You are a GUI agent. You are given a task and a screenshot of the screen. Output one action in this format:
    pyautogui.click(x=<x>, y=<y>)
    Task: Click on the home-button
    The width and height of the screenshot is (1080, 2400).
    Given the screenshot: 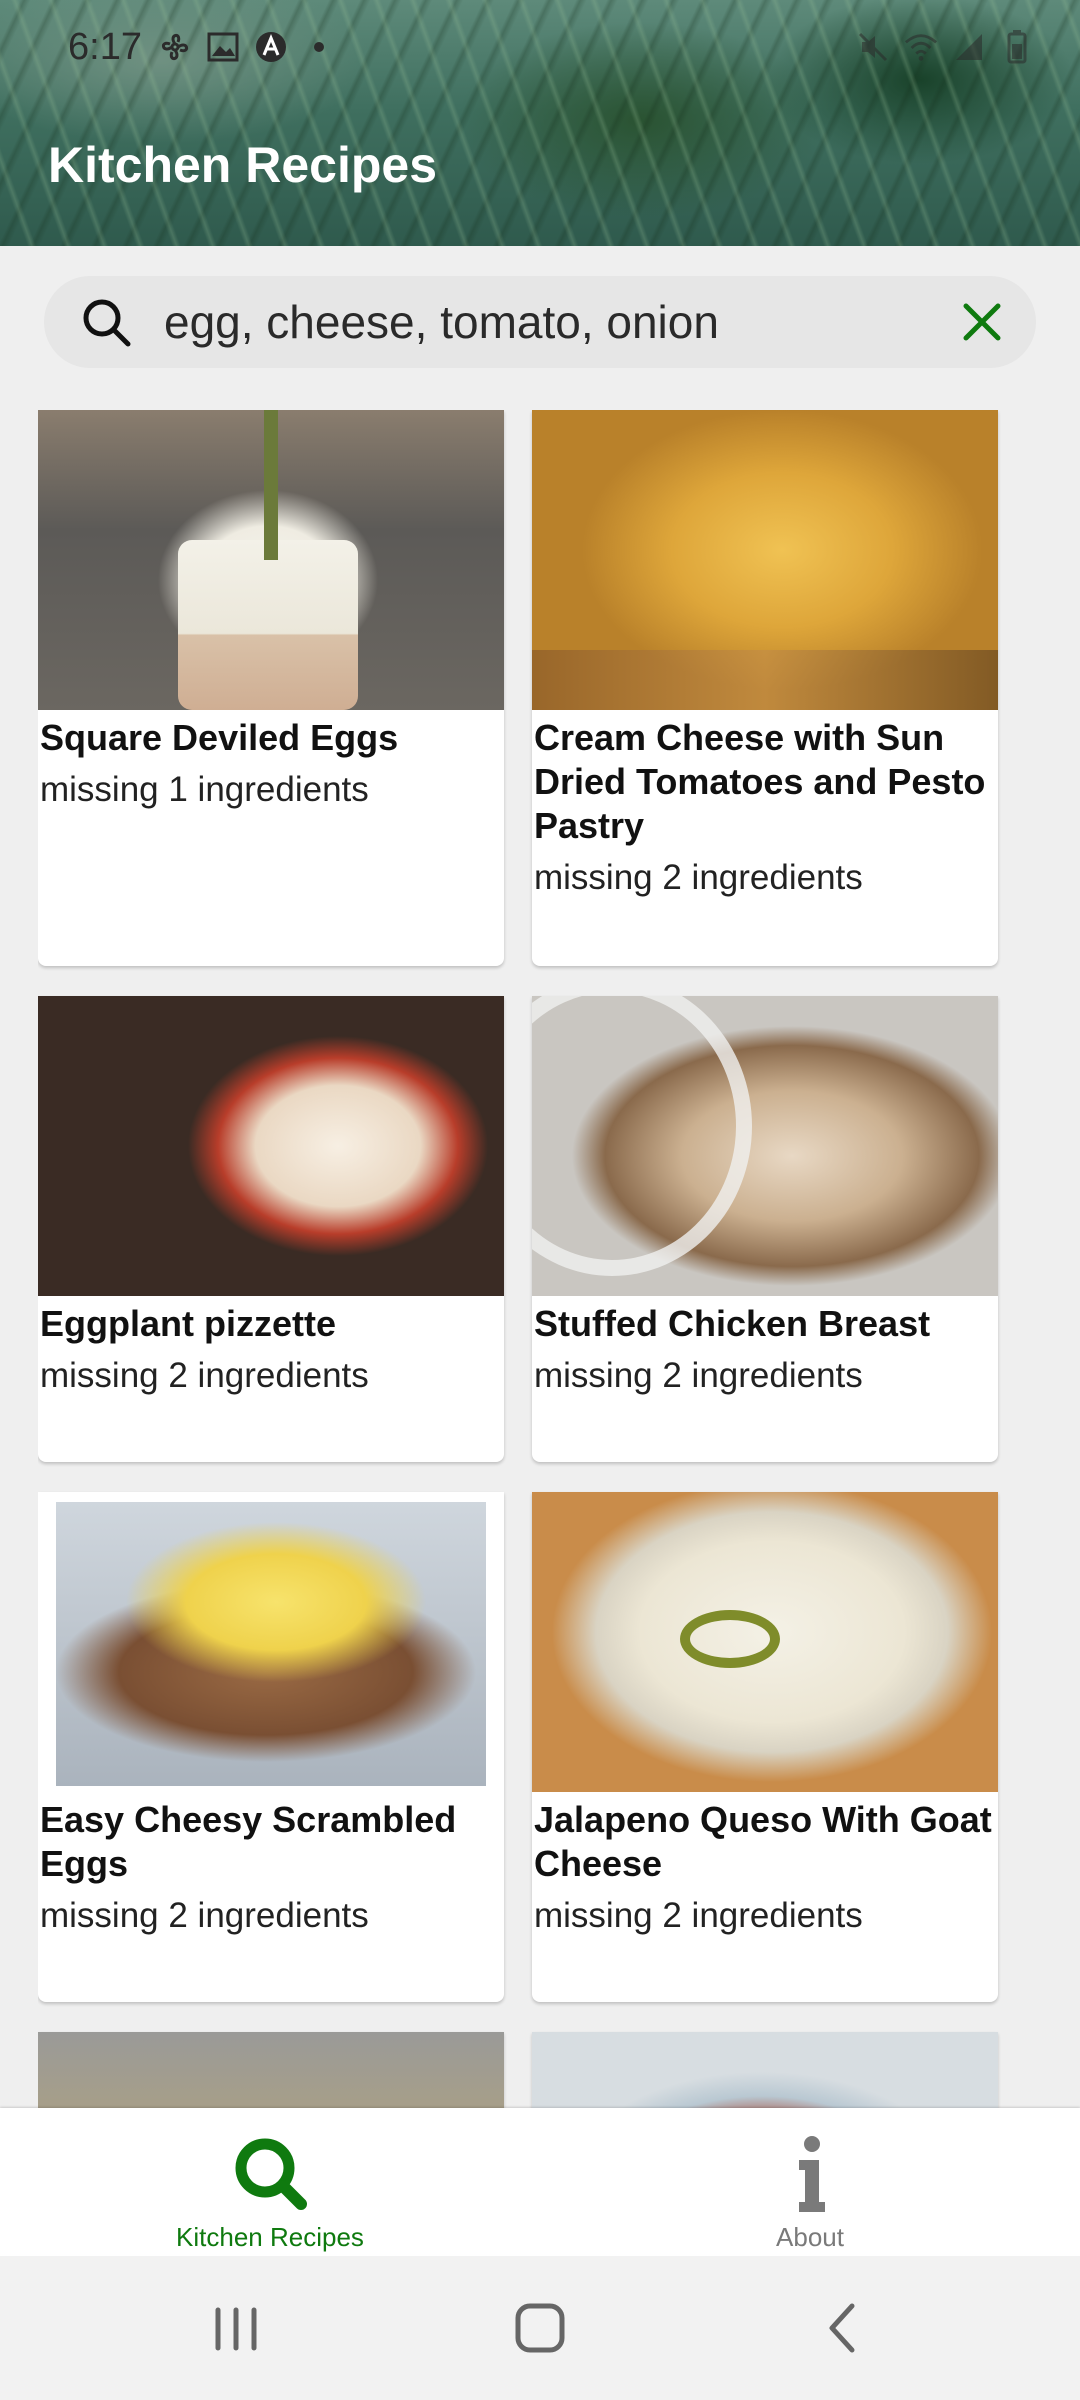 What is the action you would take?
    pyautogui.click(x=540, y=2328)
    